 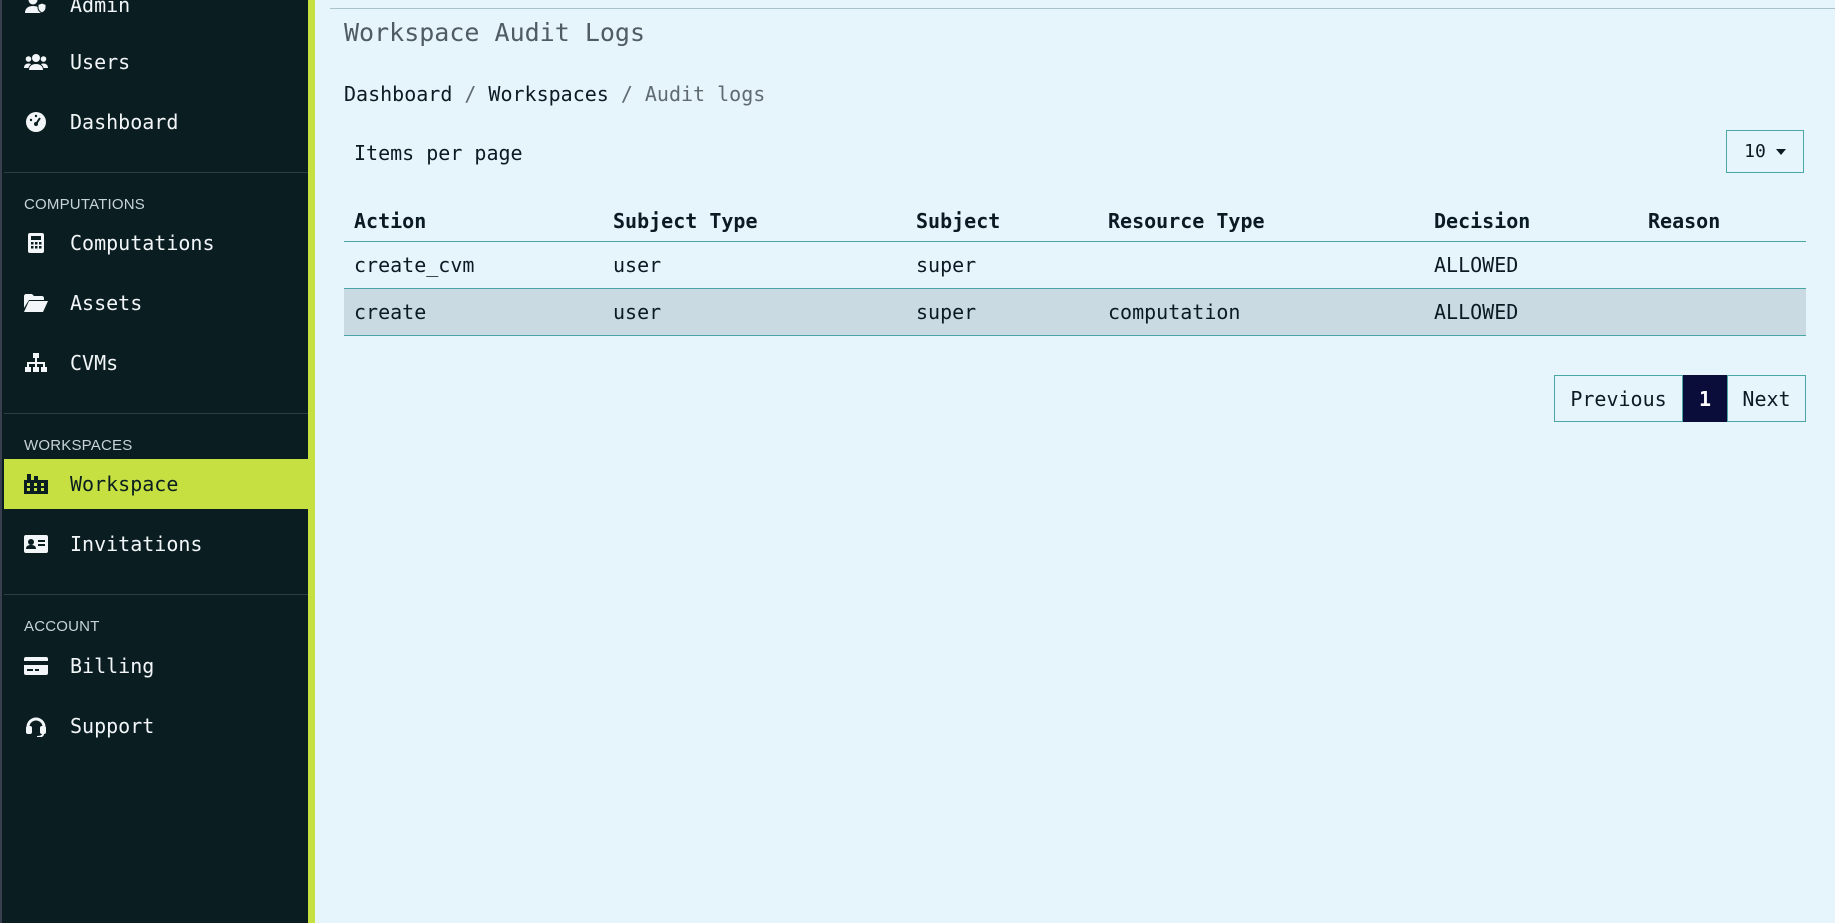 I want to click on sidebar-item-billing: Billing, so click(x=157, y=666).